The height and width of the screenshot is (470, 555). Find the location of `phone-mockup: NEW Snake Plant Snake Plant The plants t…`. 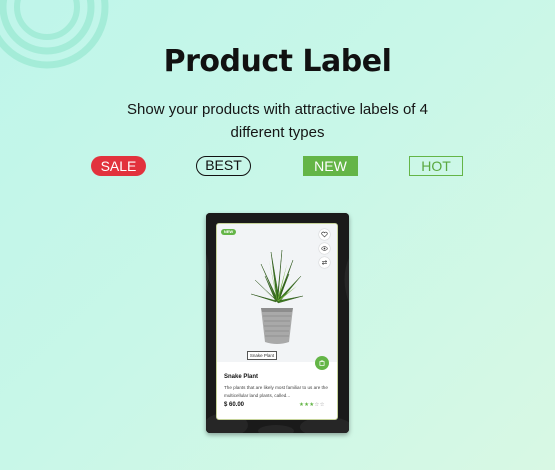

phone-mockup: NEW Snake Plant Snake Plant The plants t… is located at coordinates (277, 323).